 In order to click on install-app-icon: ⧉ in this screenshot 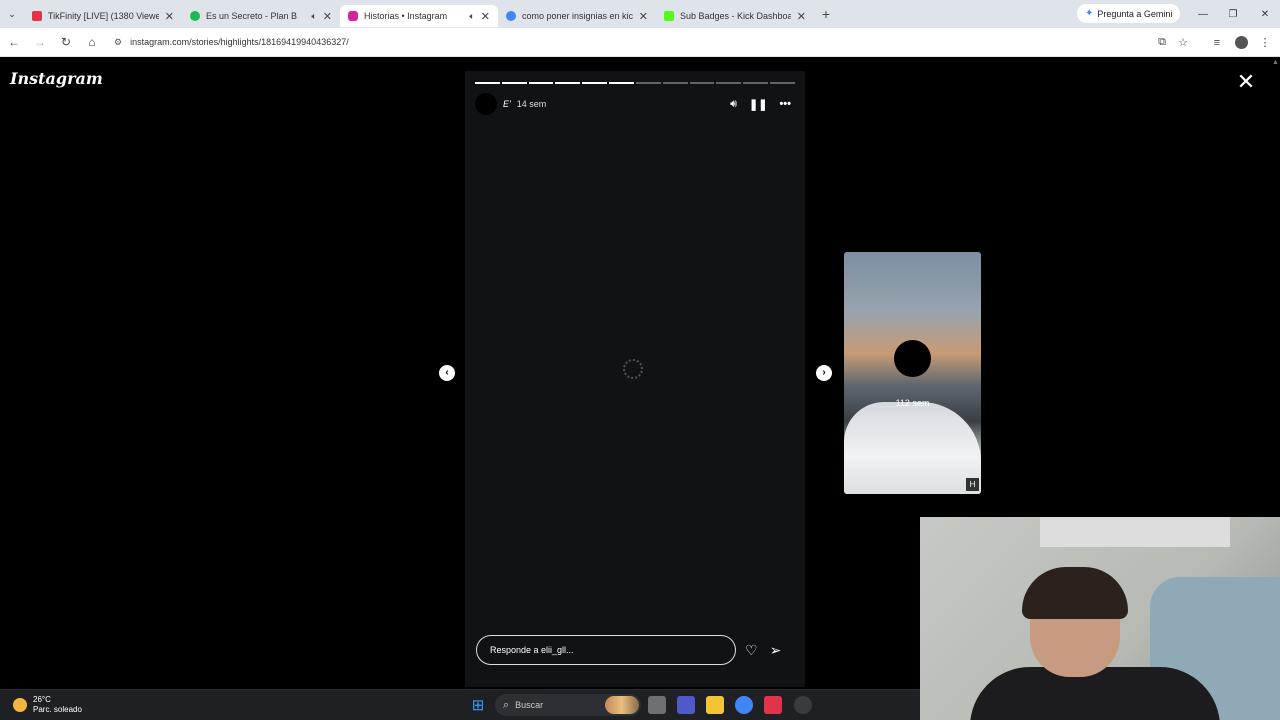, I will do `click(1162, 42)`.